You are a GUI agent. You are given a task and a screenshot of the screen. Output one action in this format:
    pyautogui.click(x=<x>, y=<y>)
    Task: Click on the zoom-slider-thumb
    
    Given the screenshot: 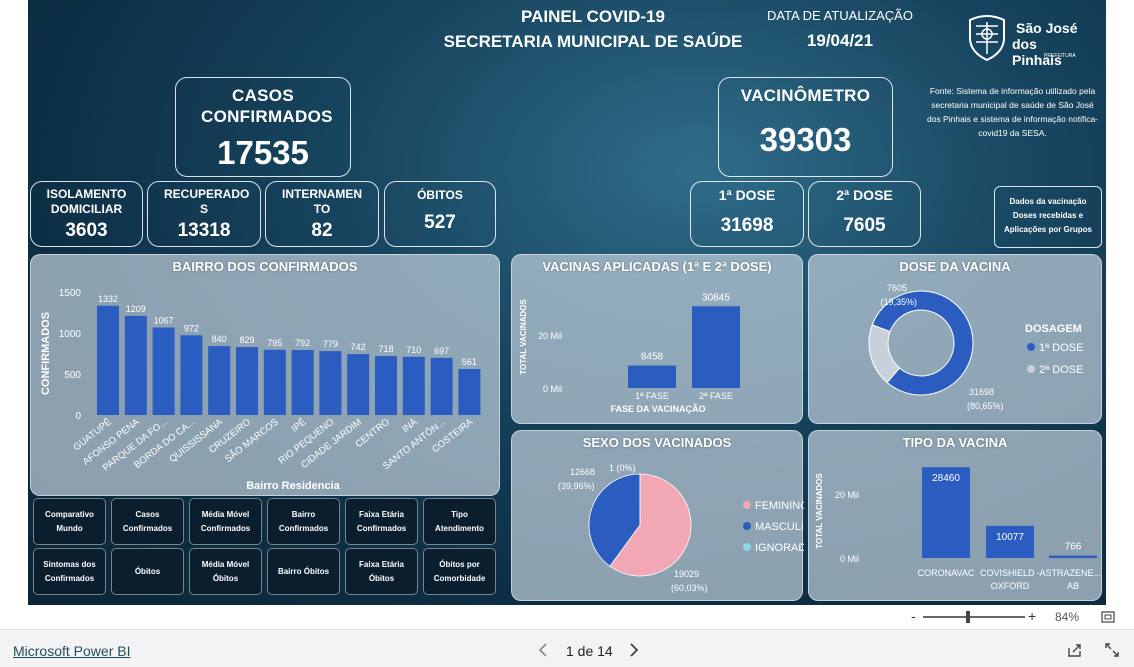 What is the action you would take?
    pyautogui.click(x=968, y=617)
    